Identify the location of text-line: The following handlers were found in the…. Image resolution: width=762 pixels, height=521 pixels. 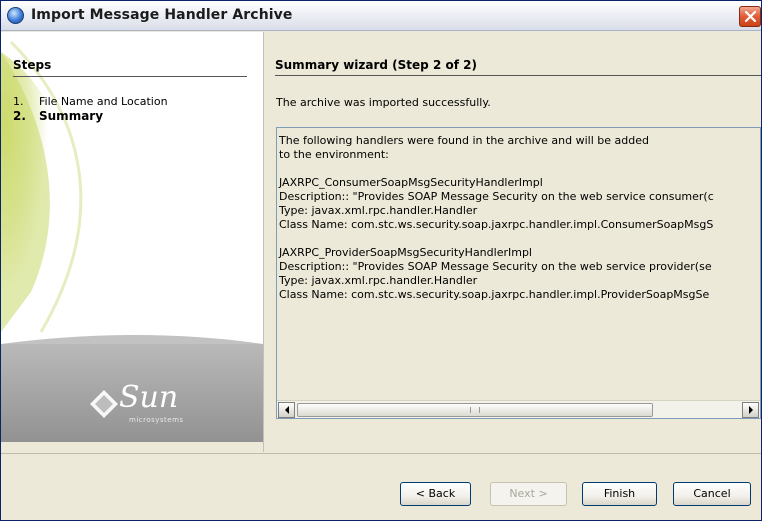
(464, 140).